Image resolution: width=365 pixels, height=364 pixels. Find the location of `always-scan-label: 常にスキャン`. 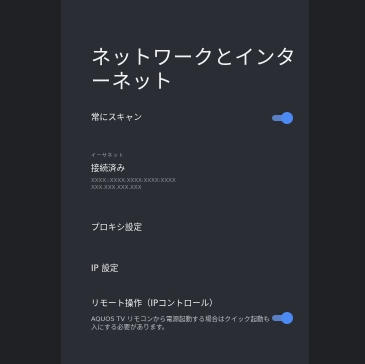

always-scan-label: 常にスキャン is located at coordinates (117, 118).